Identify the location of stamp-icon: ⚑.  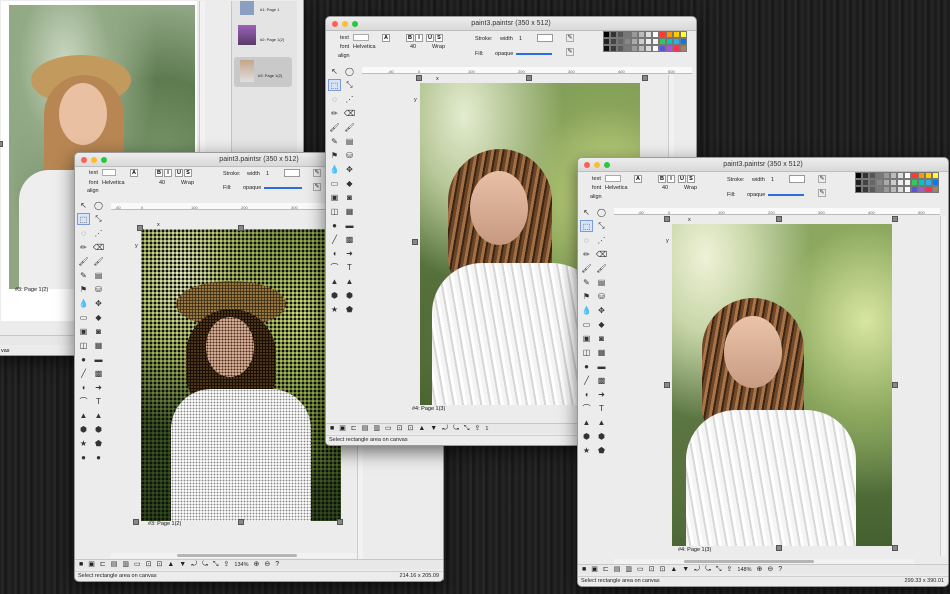
(334, 155).